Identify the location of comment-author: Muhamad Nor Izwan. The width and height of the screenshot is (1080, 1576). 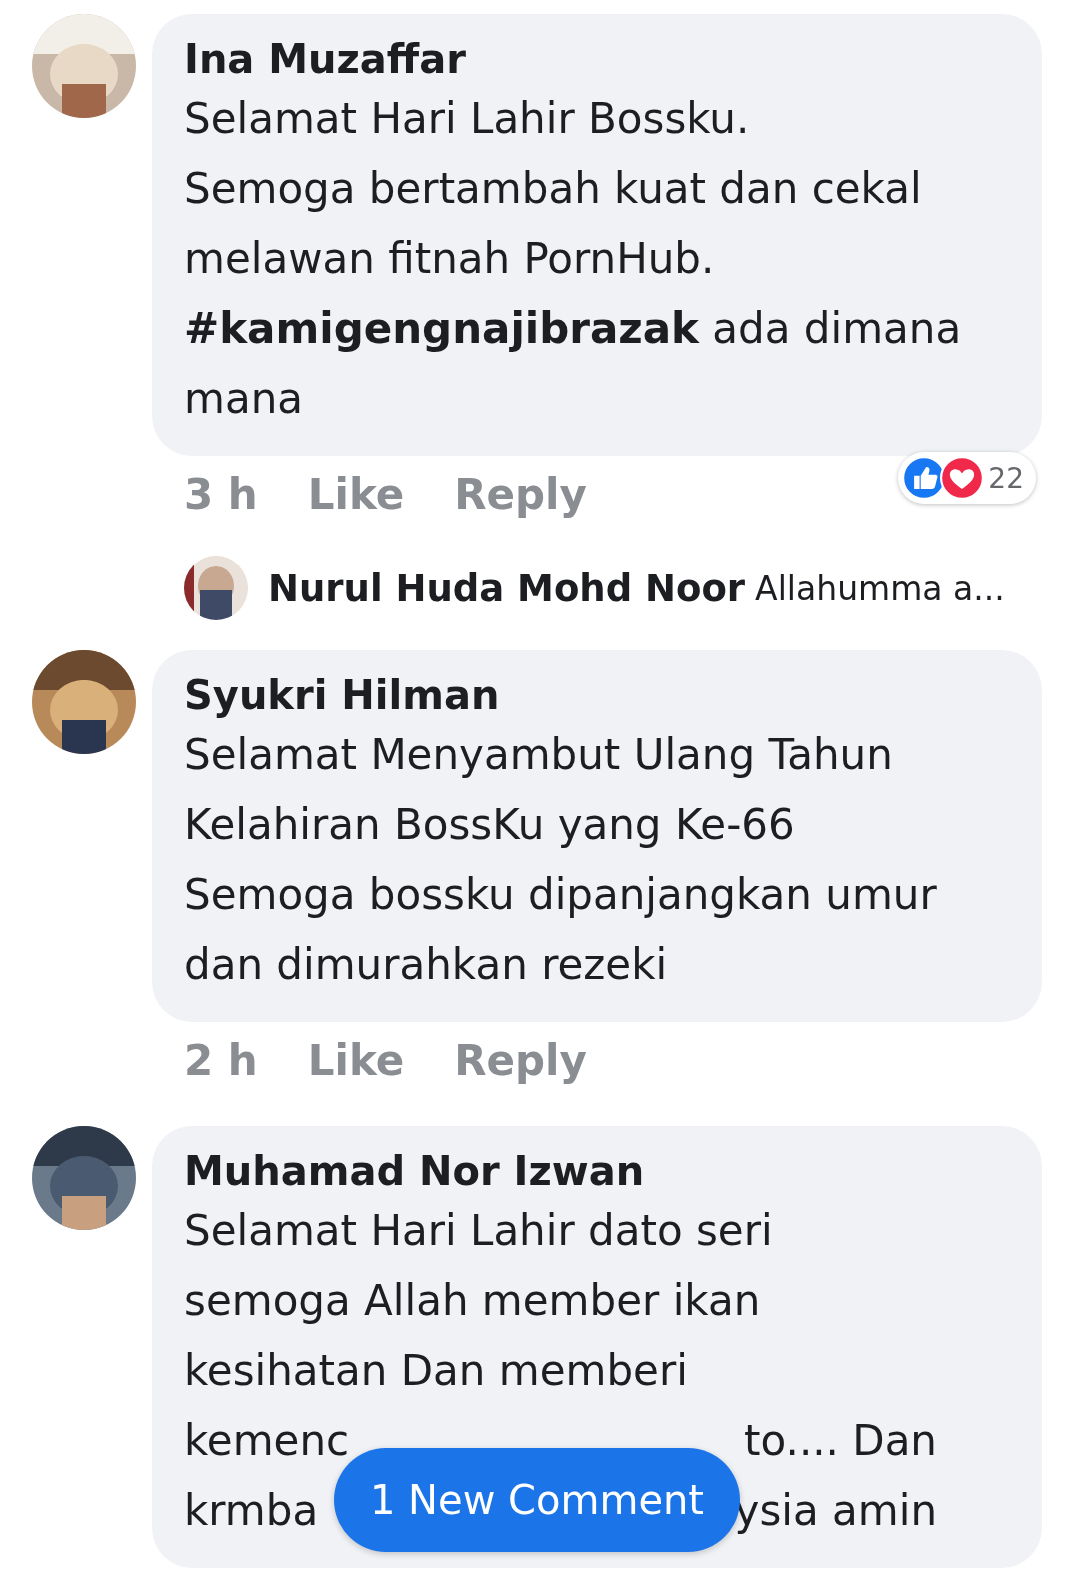
(414, 1171).